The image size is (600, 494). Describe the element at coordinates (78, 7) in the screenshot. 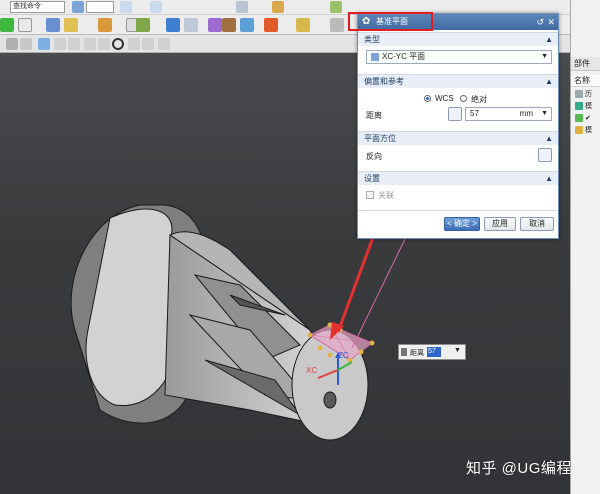

I see `layer-icon` at that location.